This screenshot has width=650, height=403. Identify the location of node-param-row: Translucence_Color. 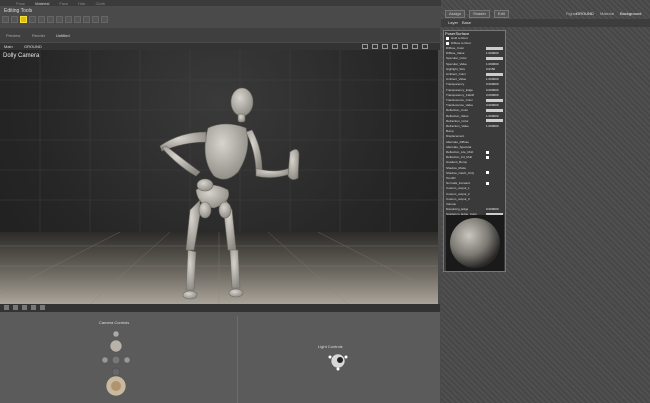
(475, 100).